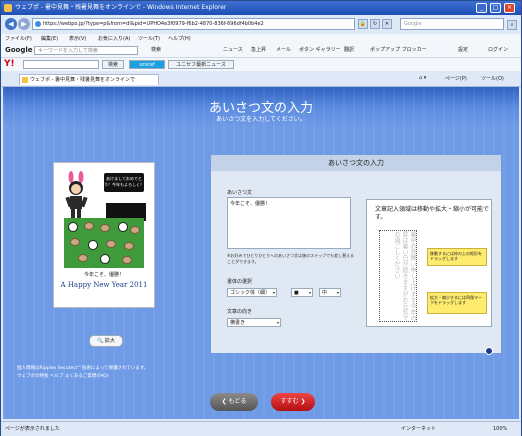 The height and width of the screenshot is (436, 522). I want to click on direction-select: 横書き ▾, so click(254, 322).